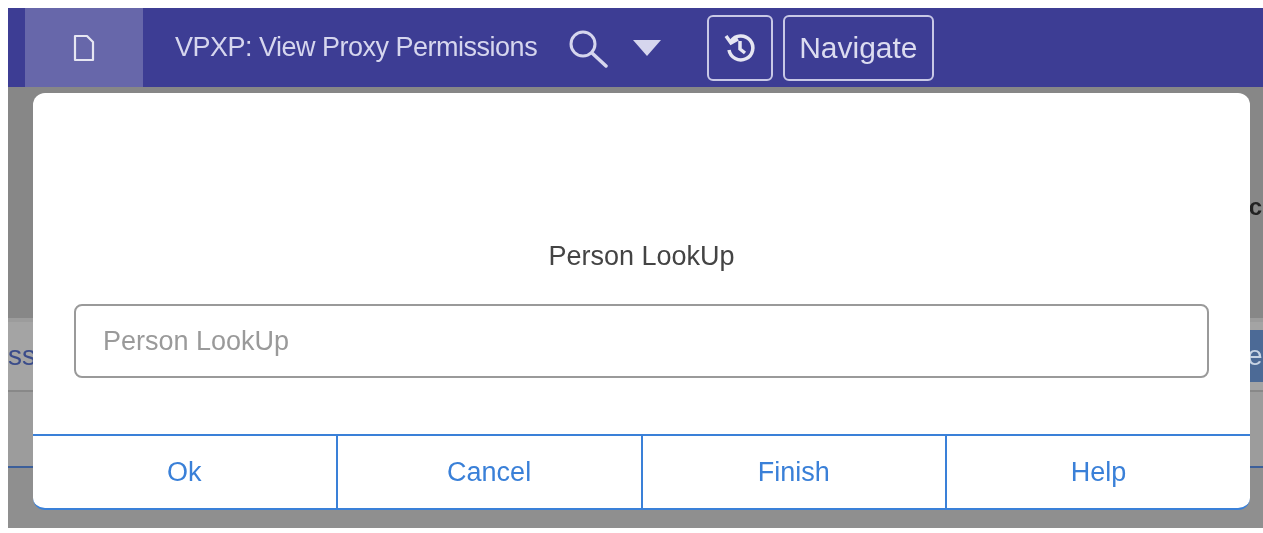  What do you see at coordinates (641, 256) in the screenshot?
I see `dialog-title: Person LookUp` at bounding box center [641, 256].